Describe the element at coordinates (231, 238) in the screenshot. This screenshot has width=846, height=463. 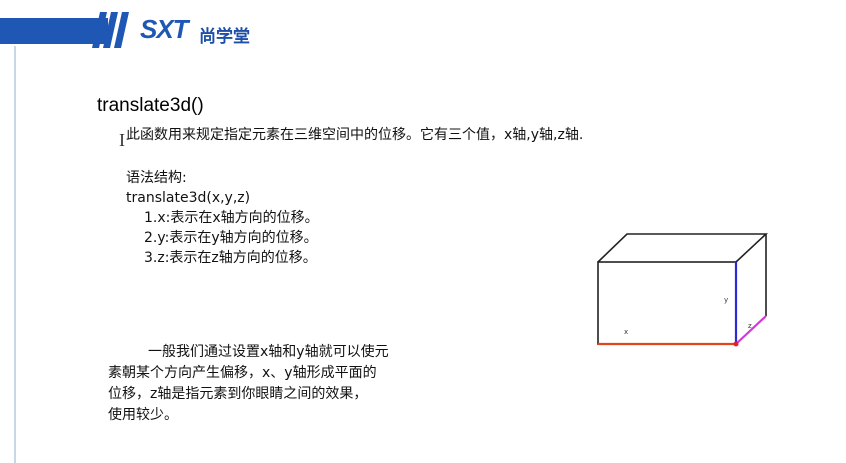
I see `param-y: 2.y:表示在y轴方向的位移。` at that location.